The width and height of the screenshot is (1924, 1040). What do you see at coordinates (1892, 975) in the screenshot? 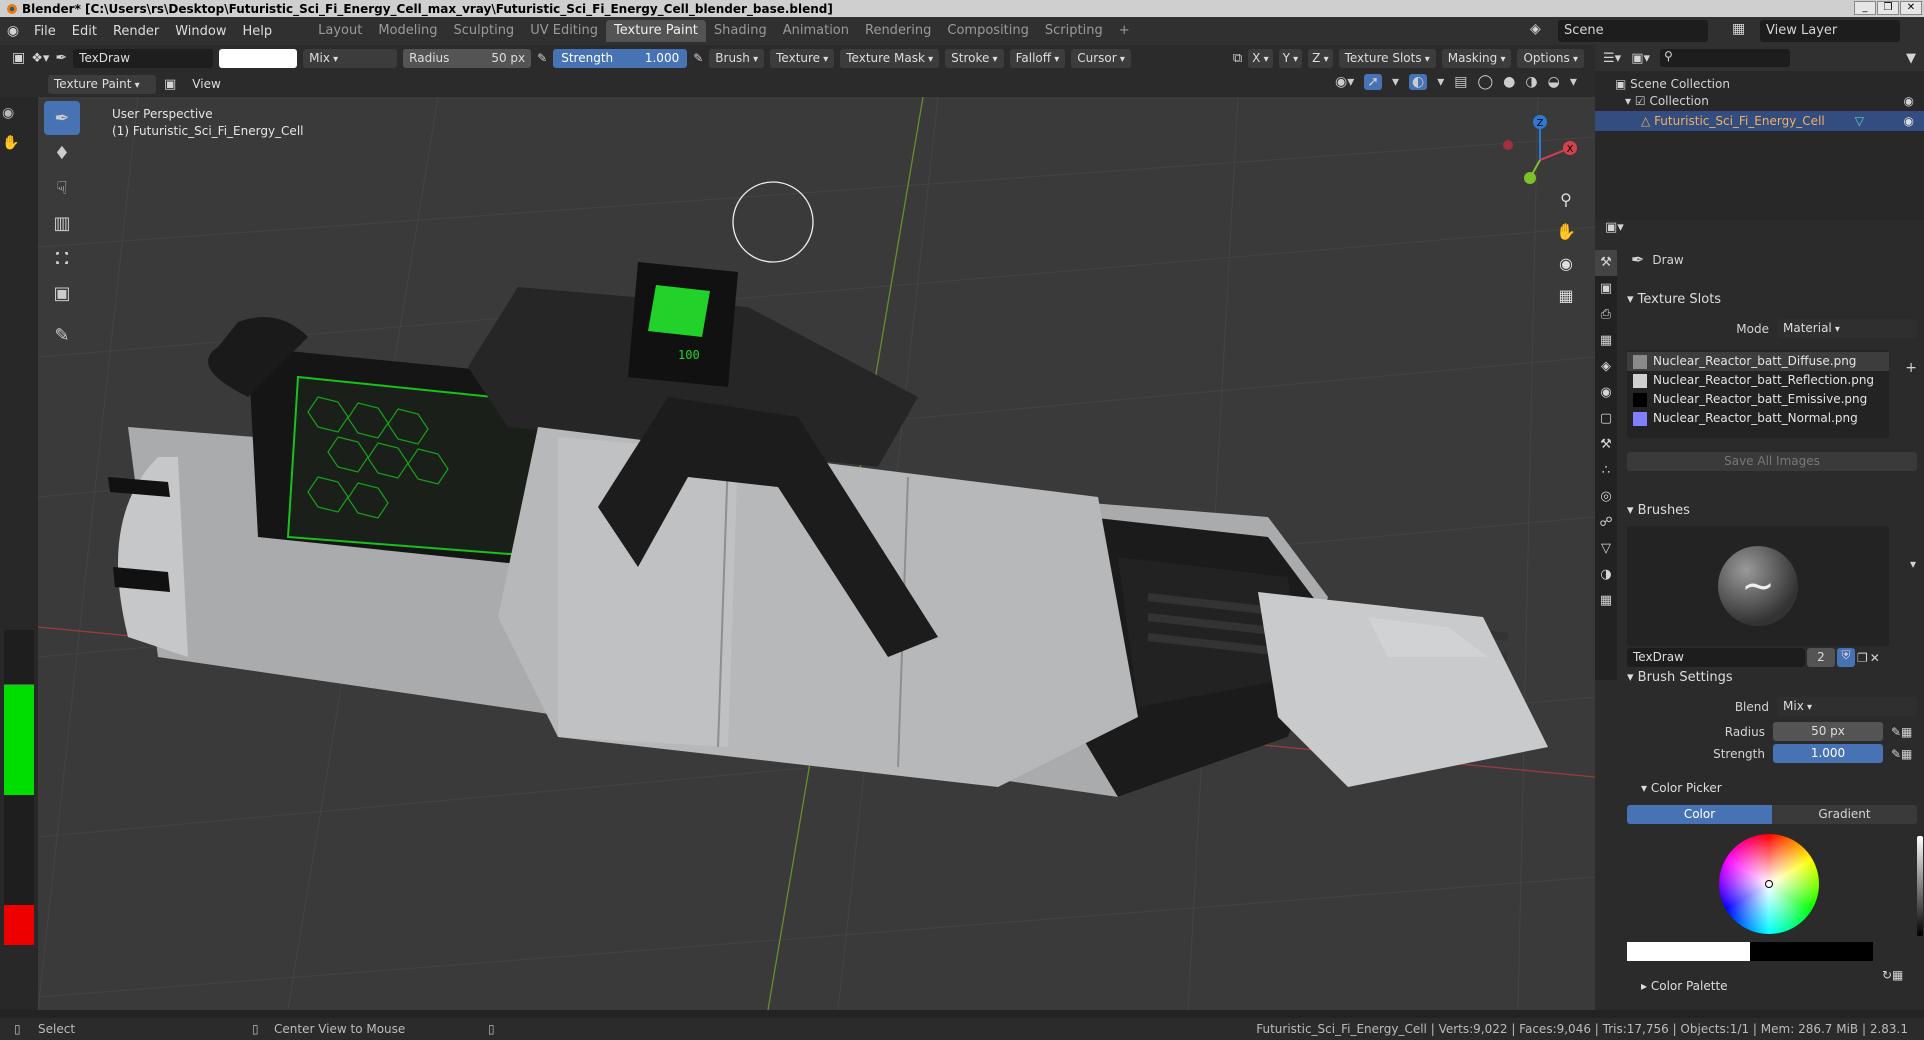
I see `swap-colors-icon: ↻▦` at bounding box center [1892, 975].